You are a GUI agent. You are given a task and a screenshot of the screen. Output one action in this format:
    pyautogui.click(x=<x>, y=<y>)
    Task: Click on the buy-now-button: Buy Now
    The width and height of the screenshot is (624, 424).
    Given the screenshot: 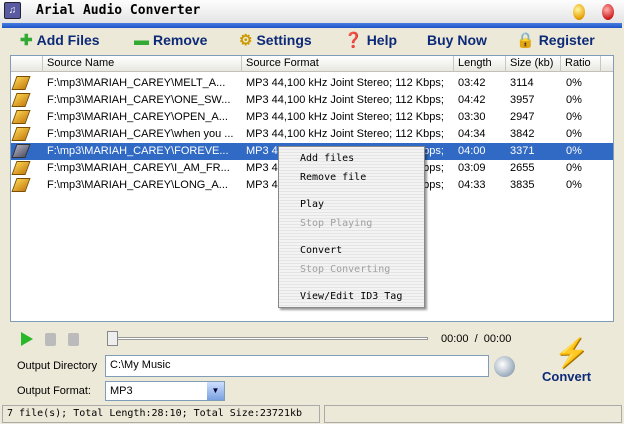 What is the action you would take?
    pyautogui.click(x=457, y=40)
    